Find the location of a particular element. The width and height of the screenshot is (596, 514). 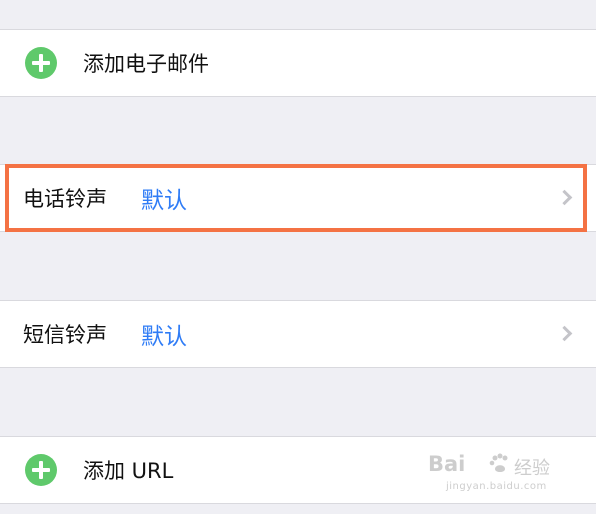

watermark-brand: Bai is located at coordinates (447, 464).